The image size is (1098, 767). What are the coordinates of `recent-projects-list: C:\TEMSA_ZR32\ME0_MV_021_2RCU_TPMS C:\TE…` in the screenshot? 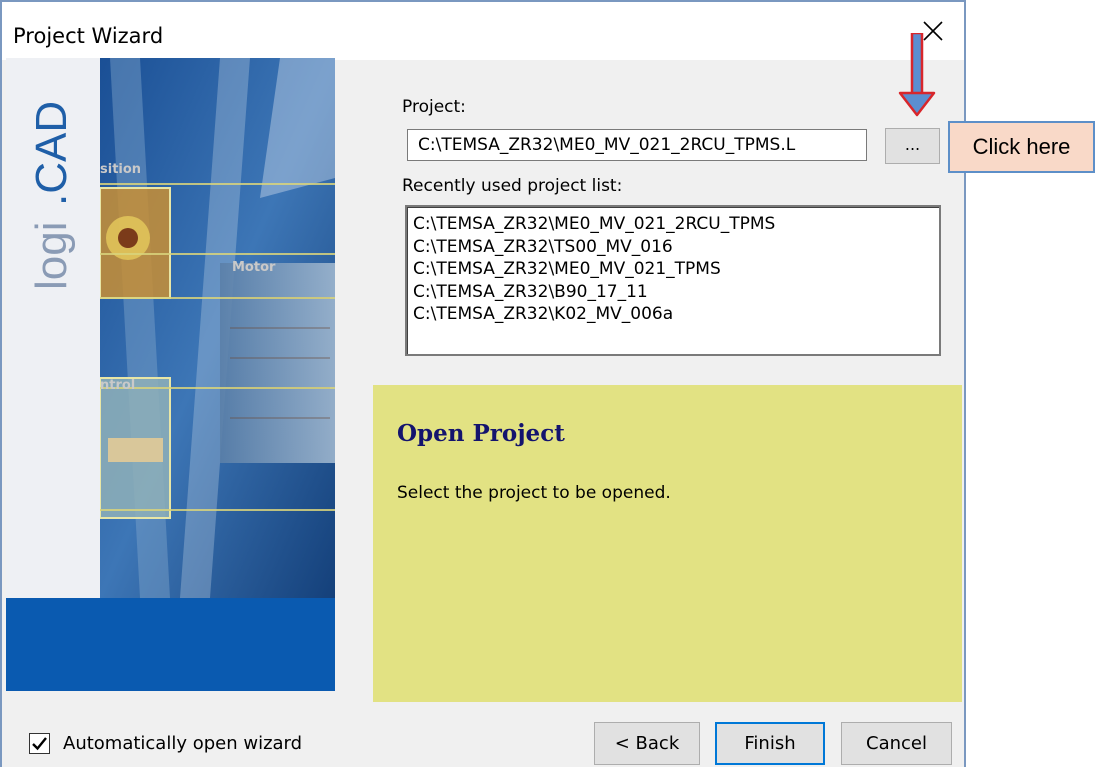 It's located at (673, 280).